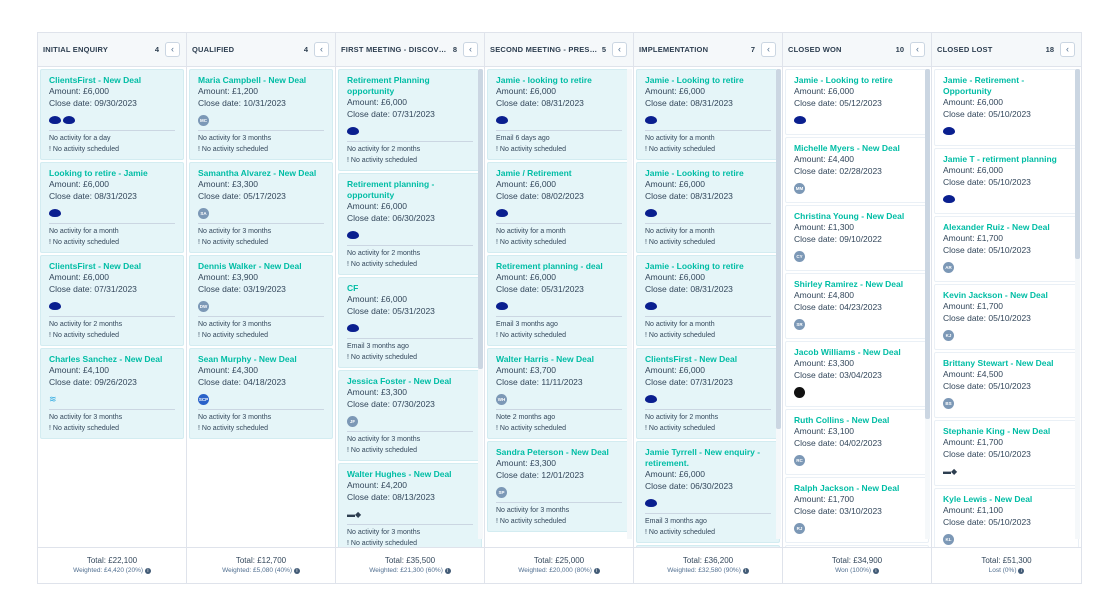 This screenshot has width=1120, height=603. What do you see at coordinates (857, 546) in the screenshot?
I see `deal-card: Jean Hall - New Deal` at bounding box center [857, 546].